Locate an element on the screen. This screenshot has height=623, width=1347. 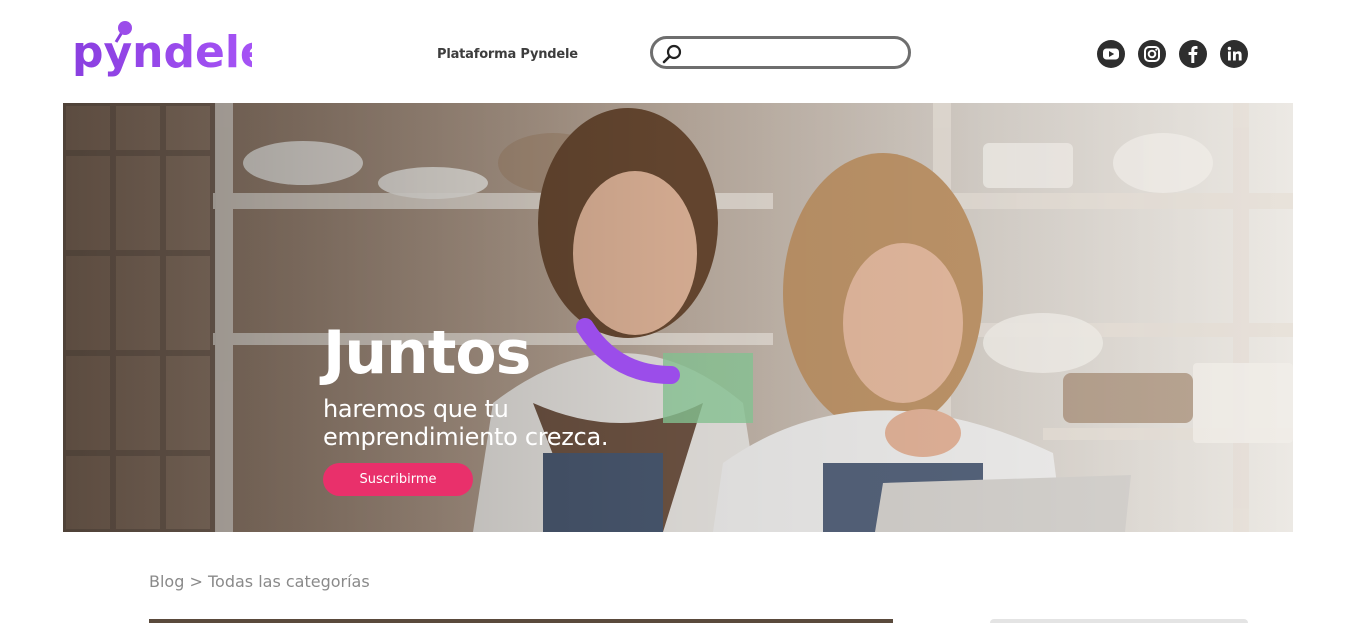
linkedin-link is located at coordinates (1234, 54).